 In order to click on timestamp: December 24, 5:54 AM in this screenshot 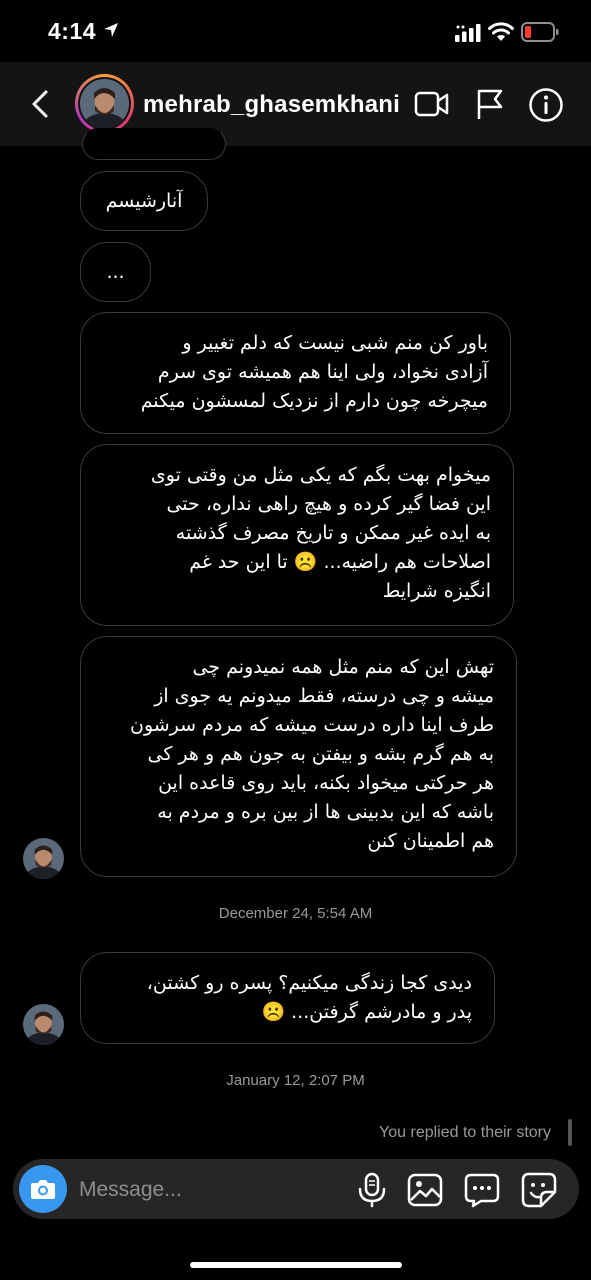, I will do `click(295, 913)`.